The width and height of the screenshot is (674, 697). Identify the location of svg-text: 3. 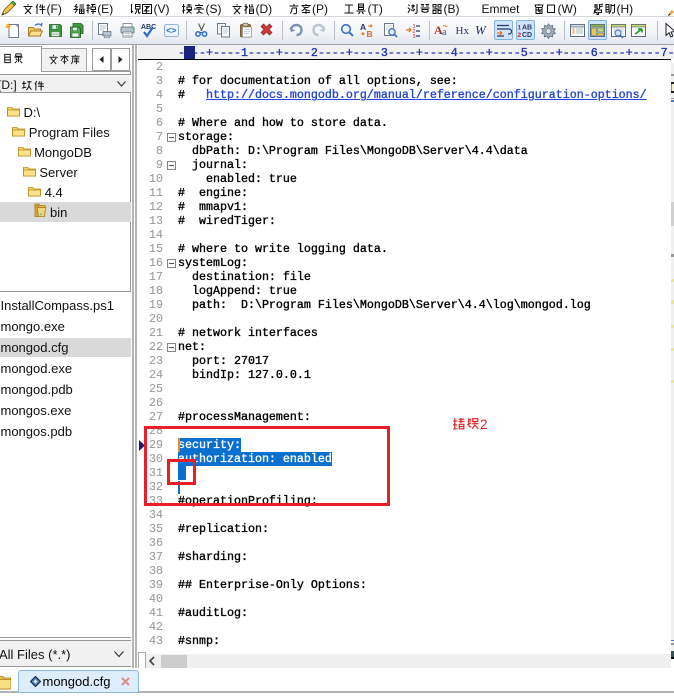
(414, 36).